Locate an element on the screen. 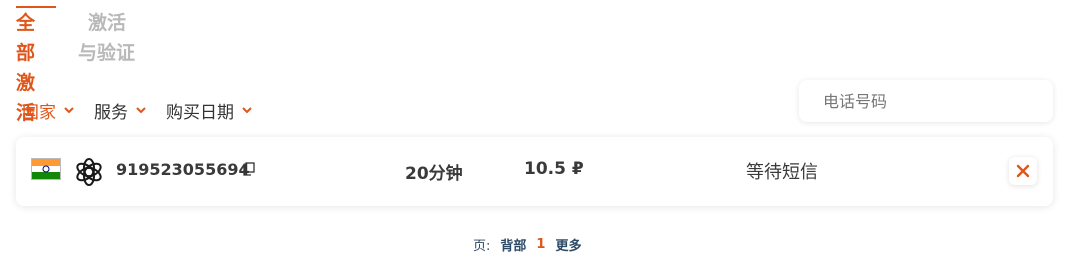  page-current: 1 is located at coordinates (540, 244).